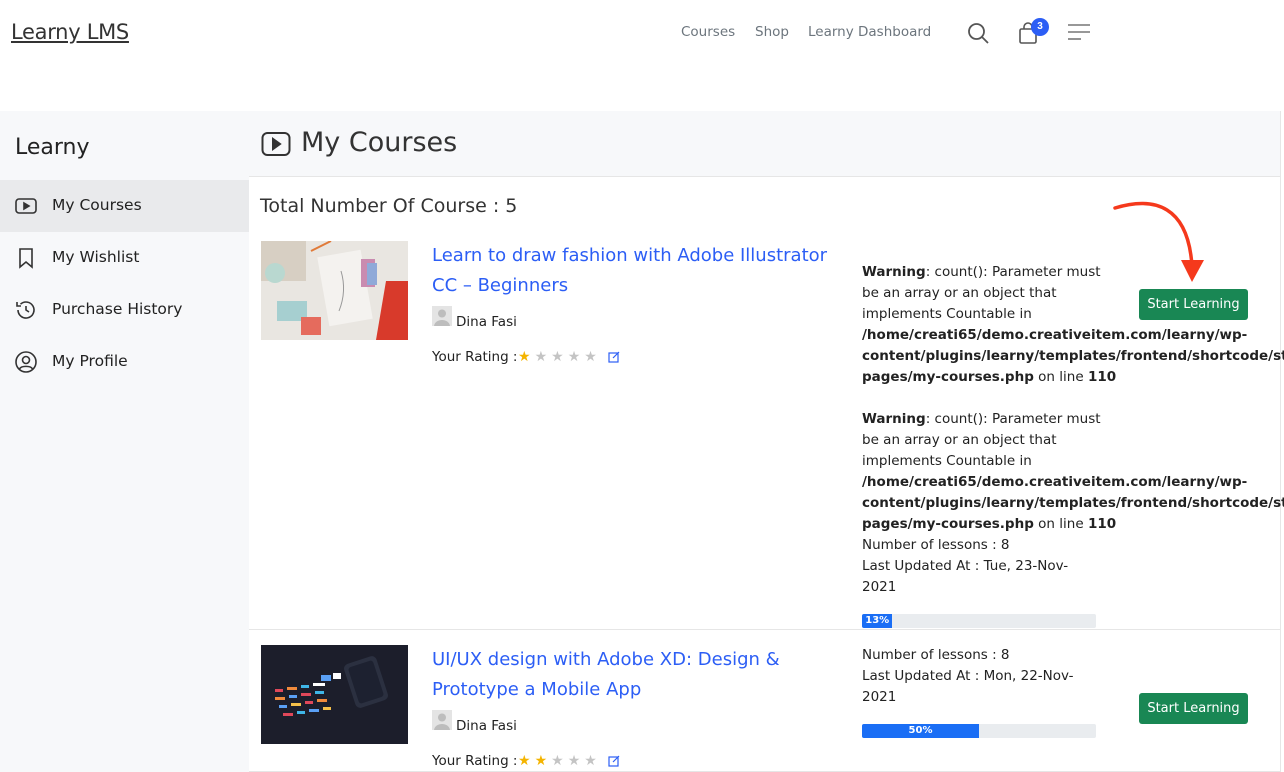  What do you see at coordinates (979, 621) in the screenshot?
I see `course-progress-bar: 13%` at bounding box center [979, 621].